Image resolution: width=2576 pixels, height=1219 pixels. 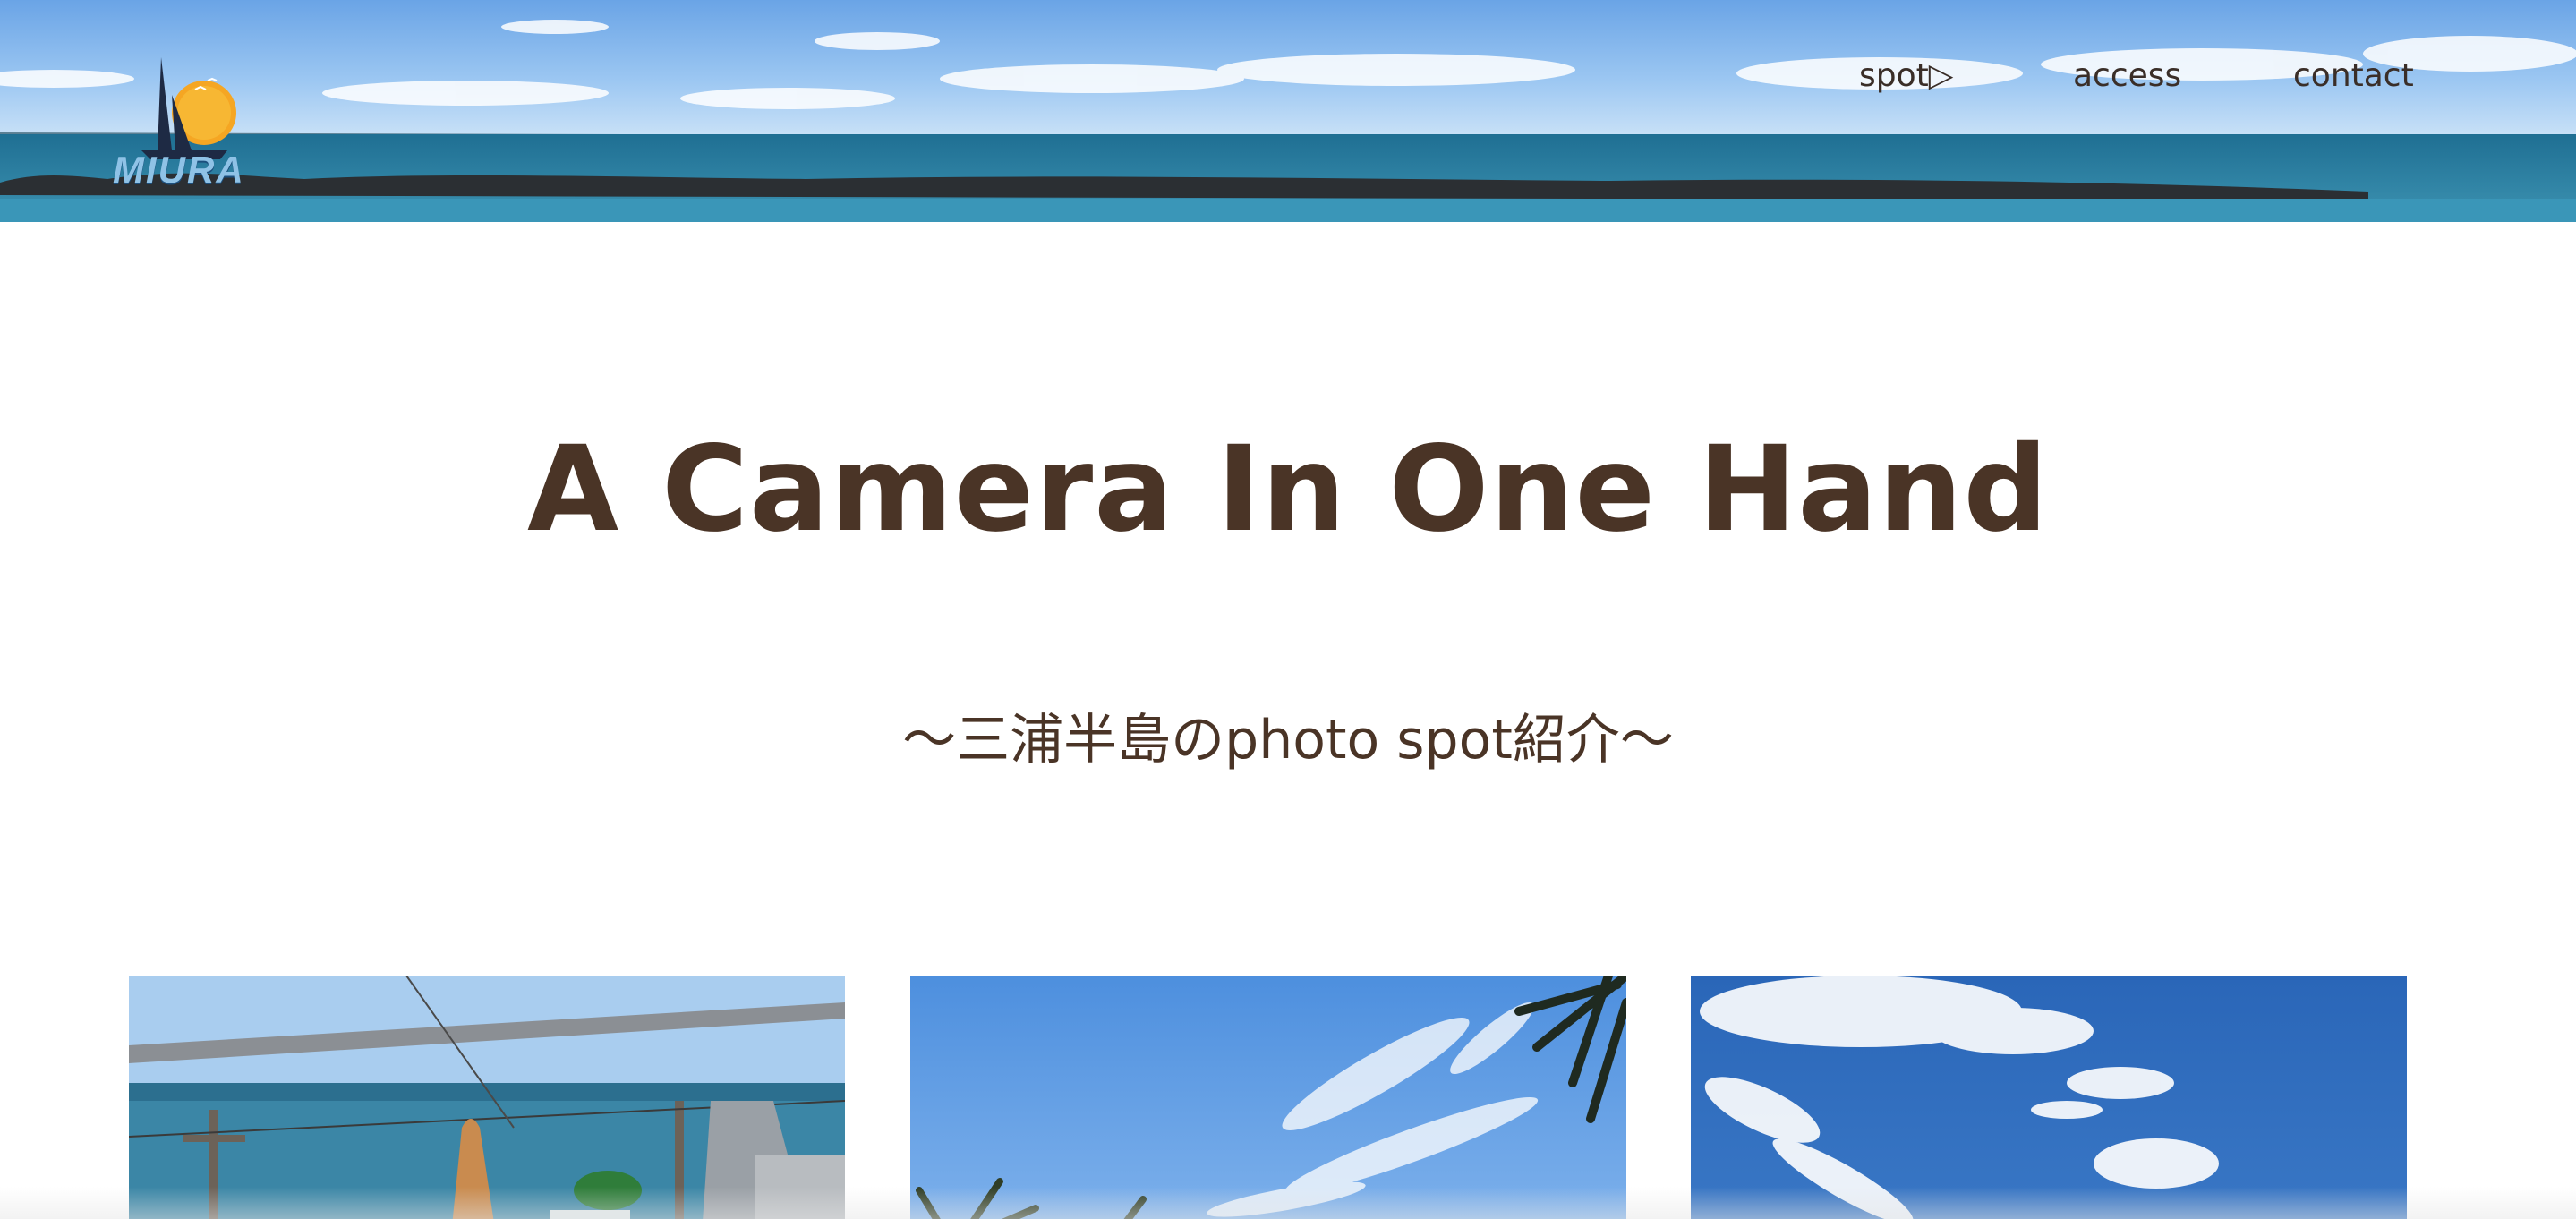 I want to click on nav-contact-link: contact, so click(x=2353, y=75).